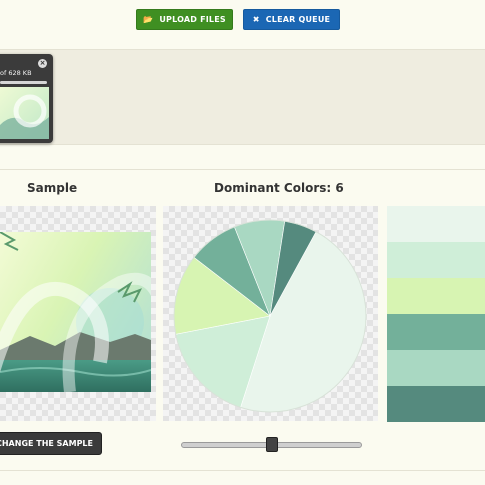 The height and width of the screenshot is (485, 485). Describe the element at coordinates (42, 63) in the screenshot. I see `remove-item-icon: ×` at that location.